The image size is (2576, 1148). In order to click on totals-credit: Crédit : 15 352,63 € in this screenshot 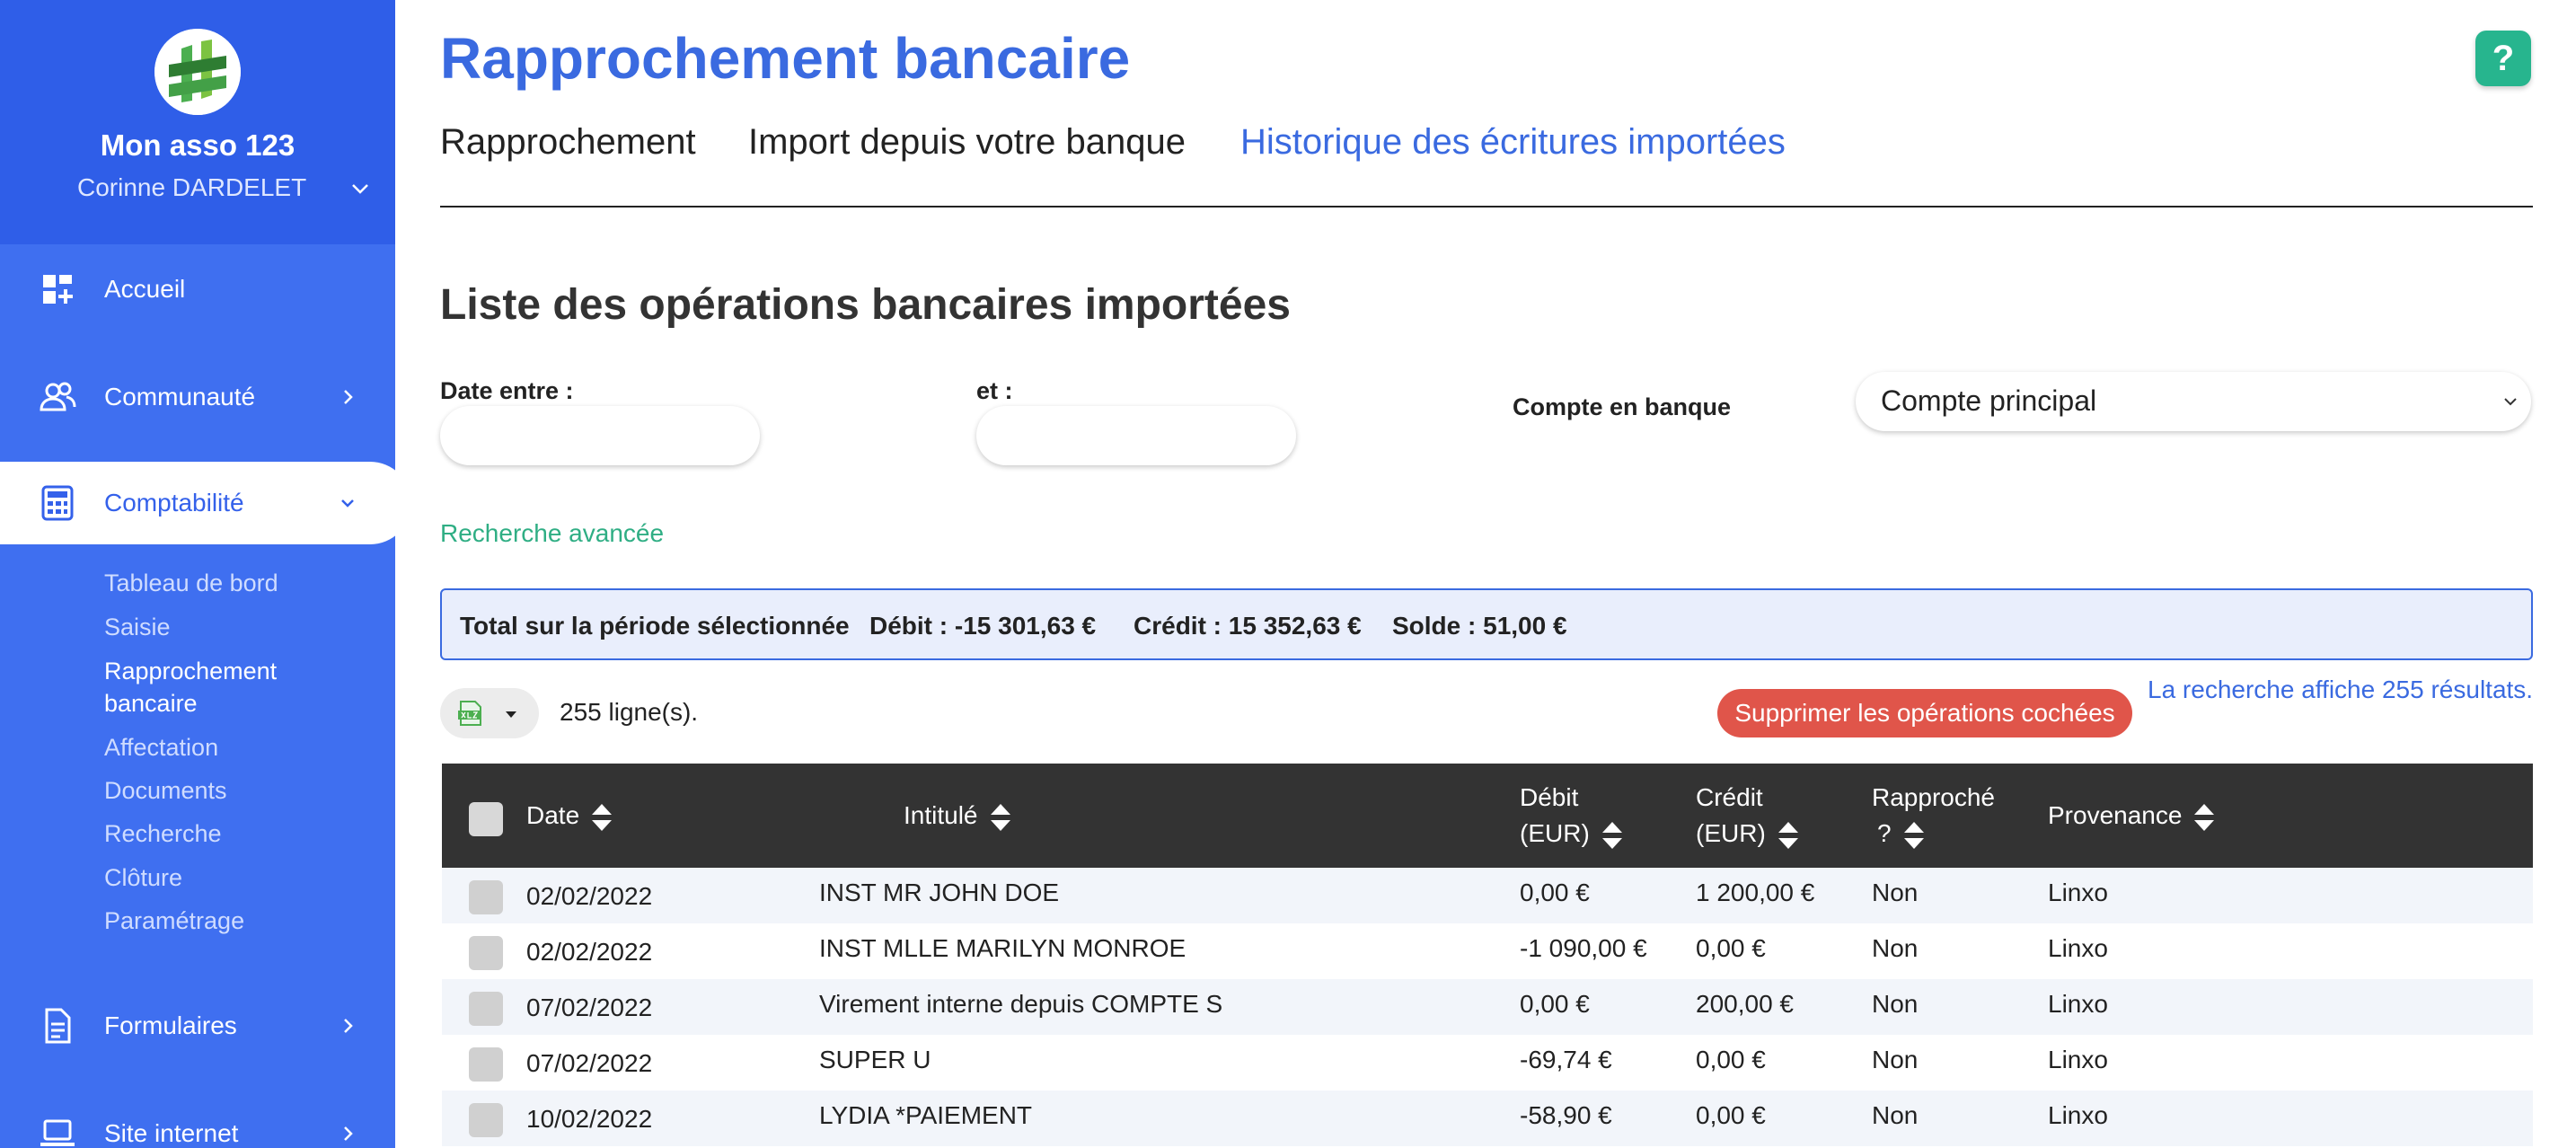, I will do `click(1248, 626)`.